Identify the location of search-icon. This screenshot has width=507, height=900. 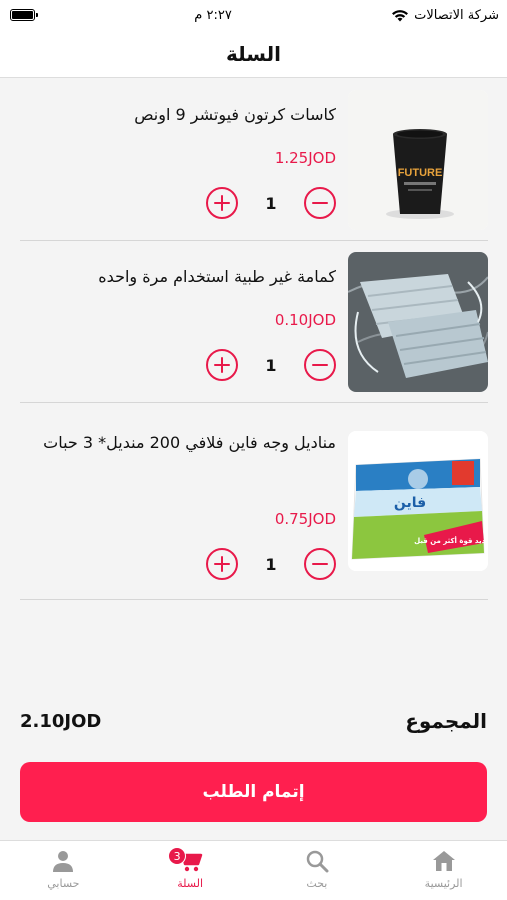
(317, 861).